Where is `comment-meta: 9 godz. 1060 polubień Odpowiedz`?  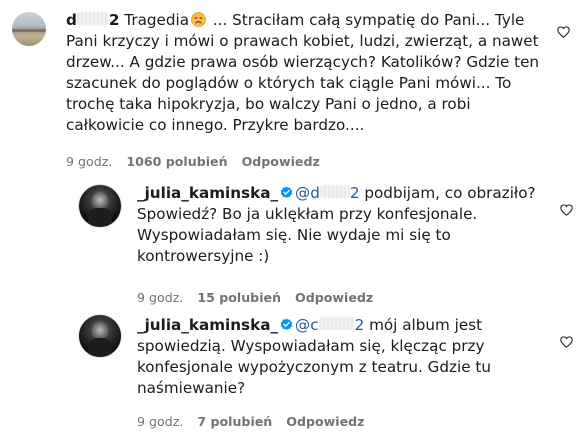 comment-meta: 9 godz. 1060 polubień Odpowiedz is located at coordinates (200, 162).